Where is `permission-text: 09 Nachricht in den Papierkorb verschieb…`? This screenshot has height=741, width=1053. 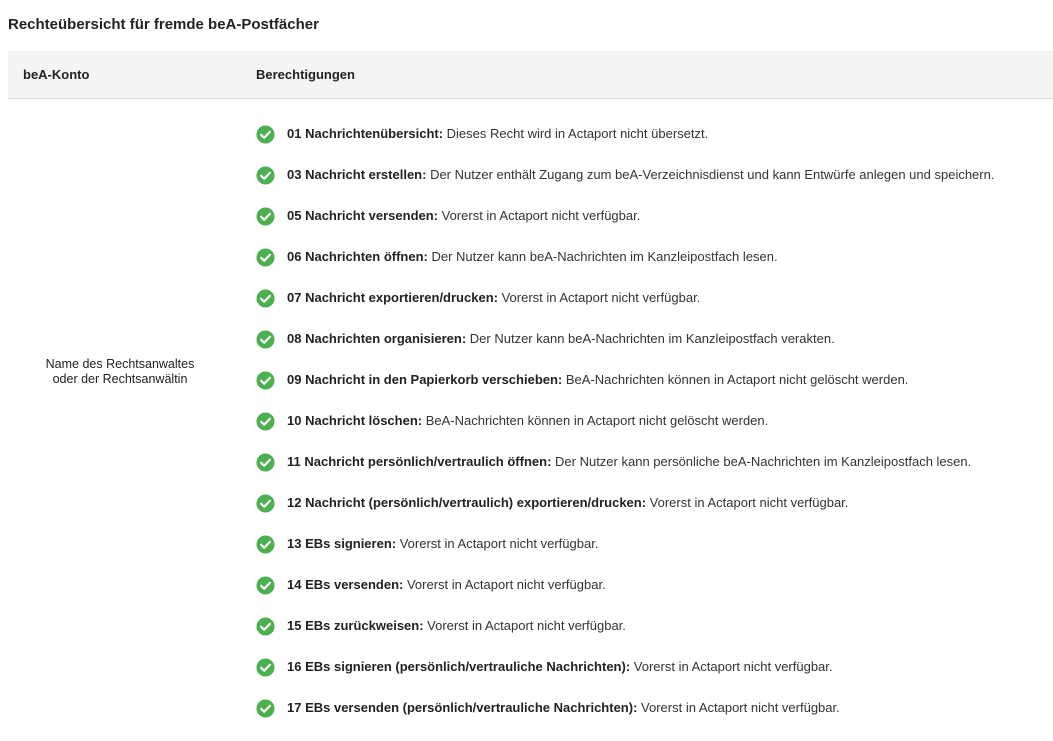 permission-text: 09 Nachricht in den Papierkorb verschieb… is located at coordinates (597, 380).